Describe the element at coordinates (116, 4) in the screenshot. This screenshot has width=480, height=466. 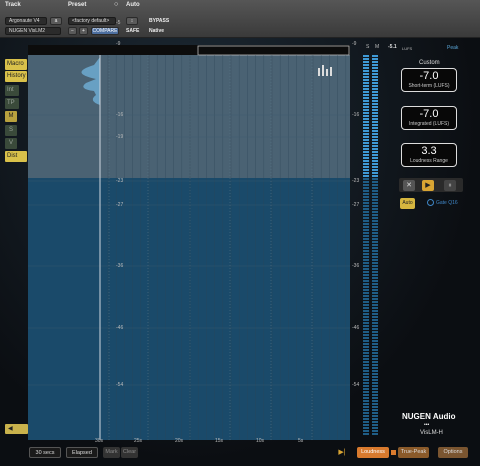
I see `preset-circle-icon: ○` at that location.